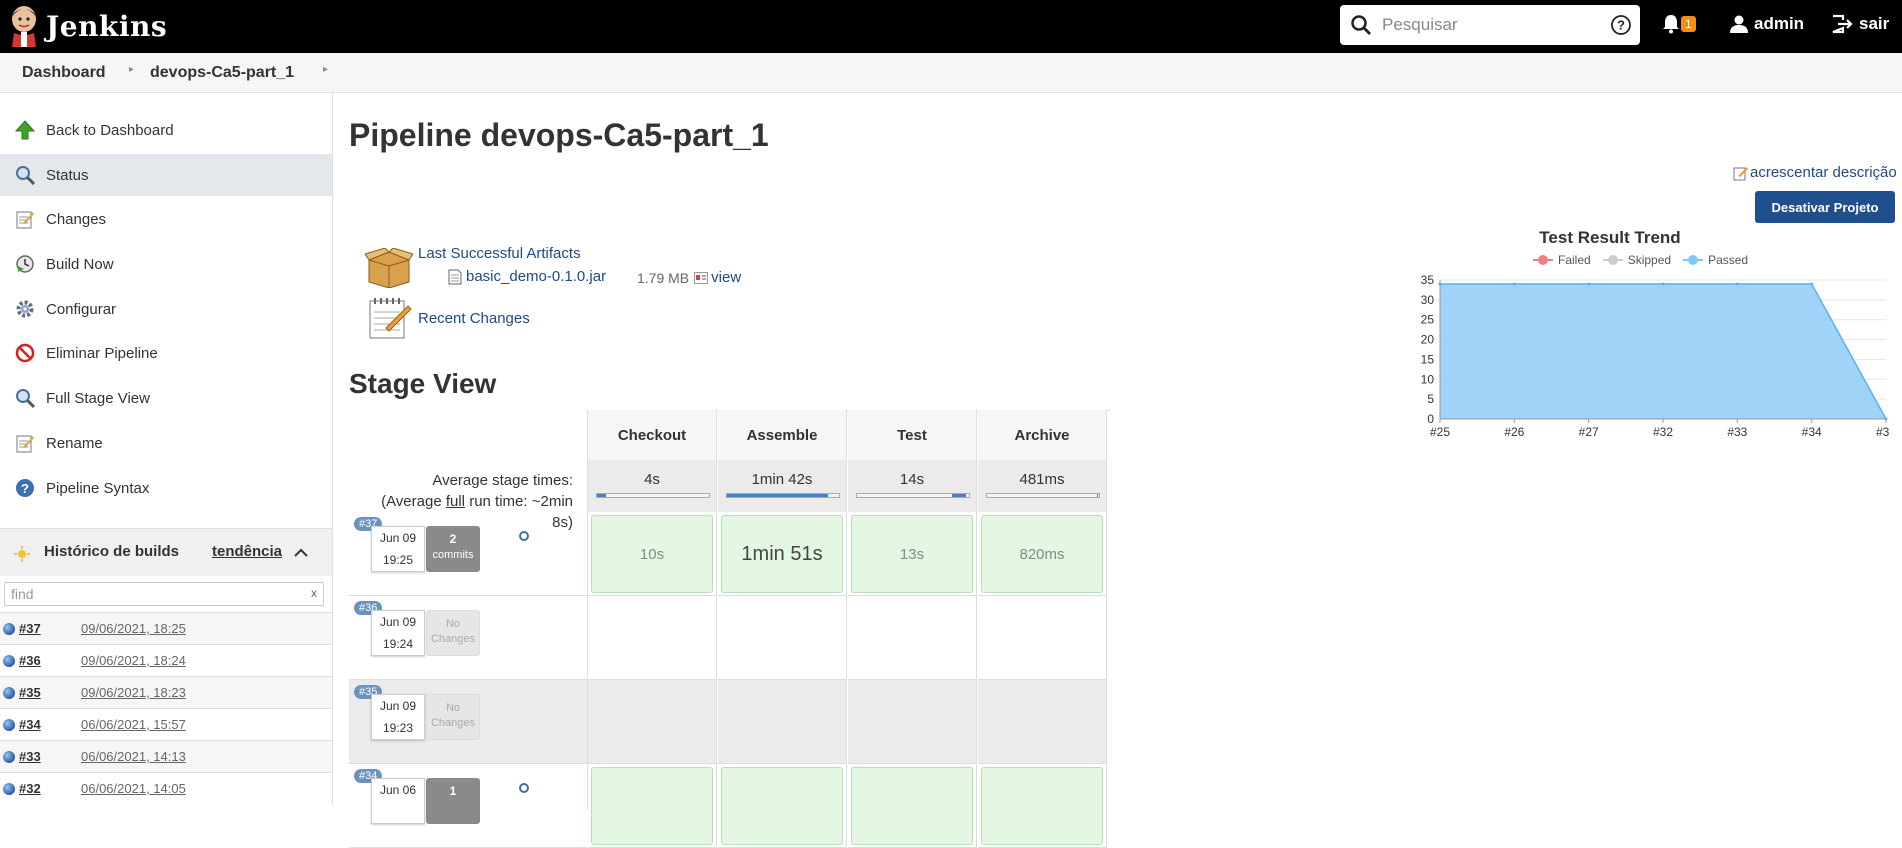 The image size is (1902, 848). Describe the element at coordinates (1663, 351) in the screenshot. I see `series-area-passed` at that location.